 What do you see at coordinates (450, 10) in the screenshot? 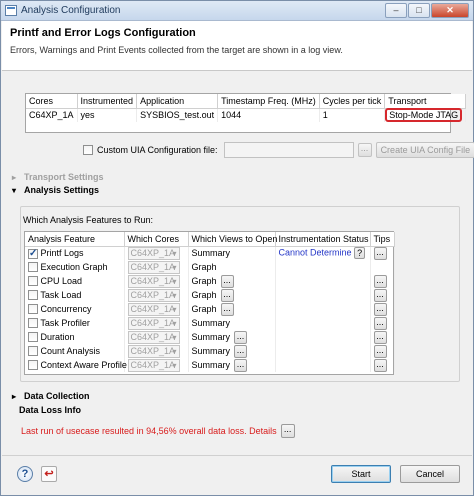
I see `close-button: ✕` at bounding box center [450, 10].